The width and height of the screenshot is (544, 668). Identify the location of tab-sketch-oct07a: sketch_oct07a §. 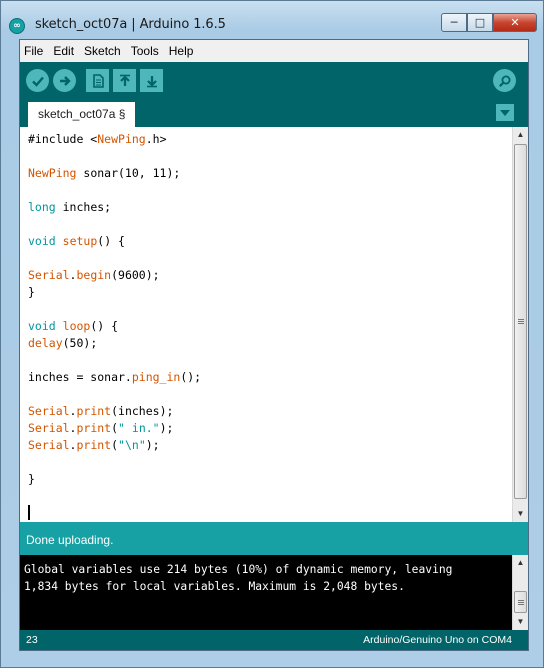
(82, 114).